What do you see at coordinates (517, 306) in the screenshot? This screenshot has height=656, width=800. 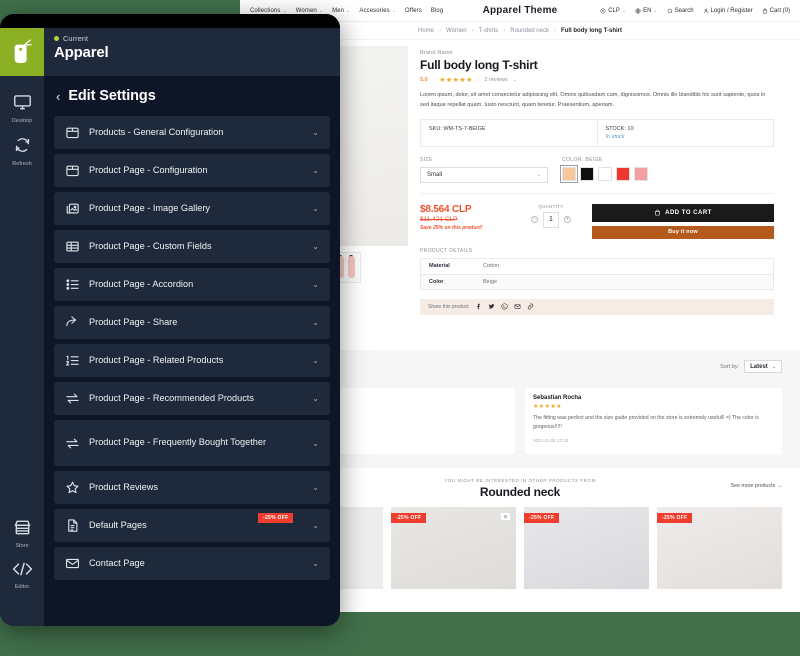 I see `email-icon` at bounding box center [517, 306].